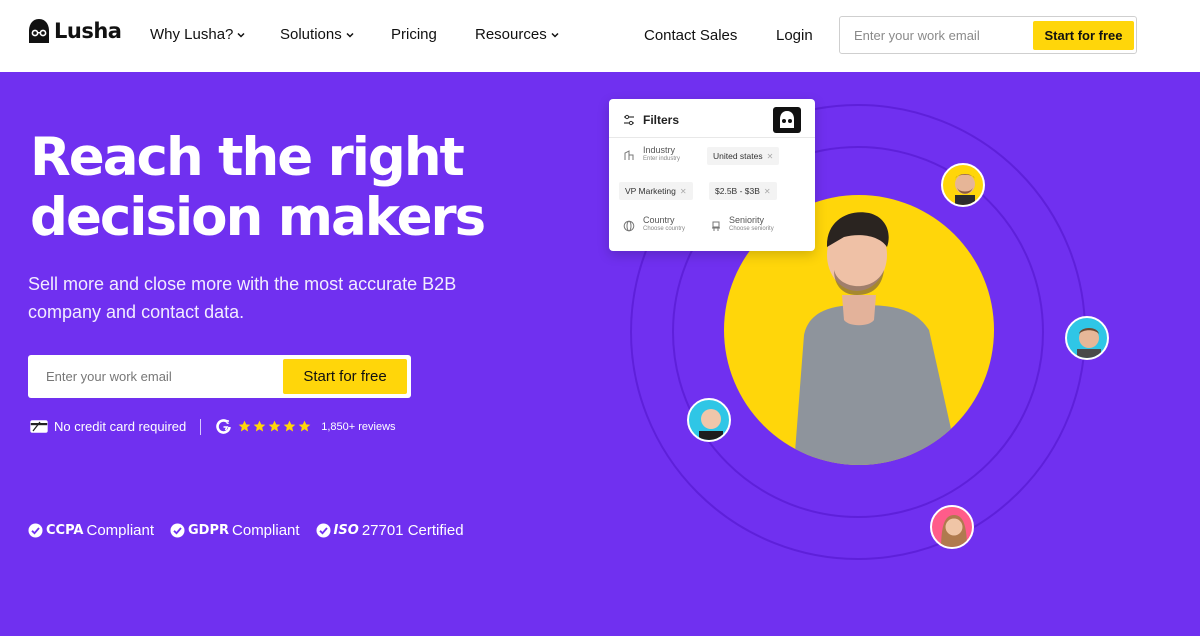  I want to click on lusha-logo: Lusha, so click(75, 31).